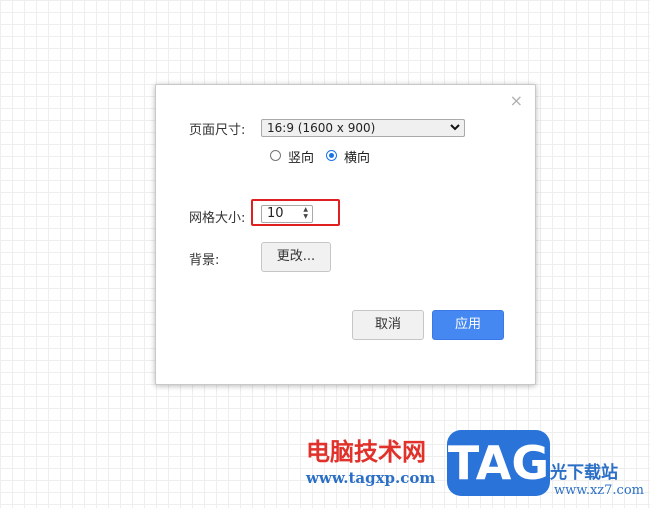  I want to click on chevron-down-icon, so click(455, 127).